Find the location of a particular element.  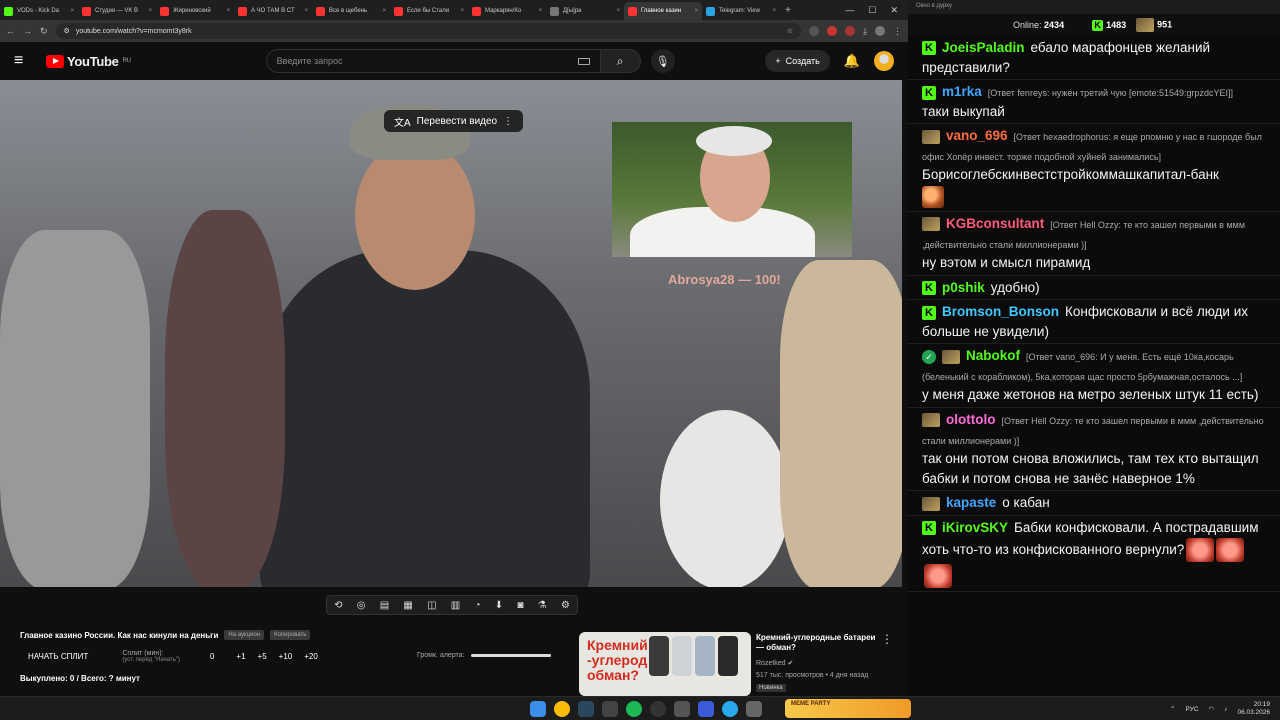

chrome-icon is located at coordinates (562, 709).